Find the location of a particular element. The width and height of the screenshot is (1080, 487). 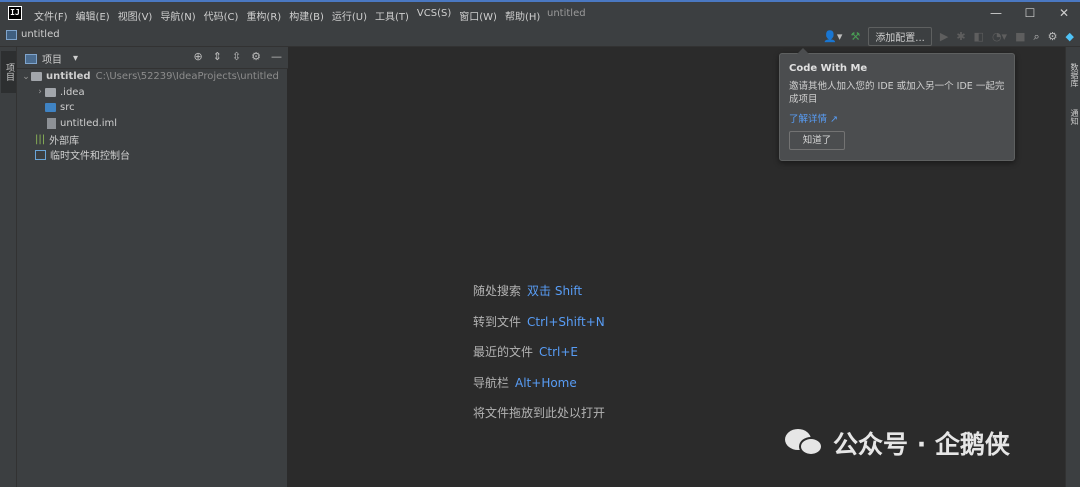

tree-item-label: 临时文件和控制台 is located at coordinates (90, 157).